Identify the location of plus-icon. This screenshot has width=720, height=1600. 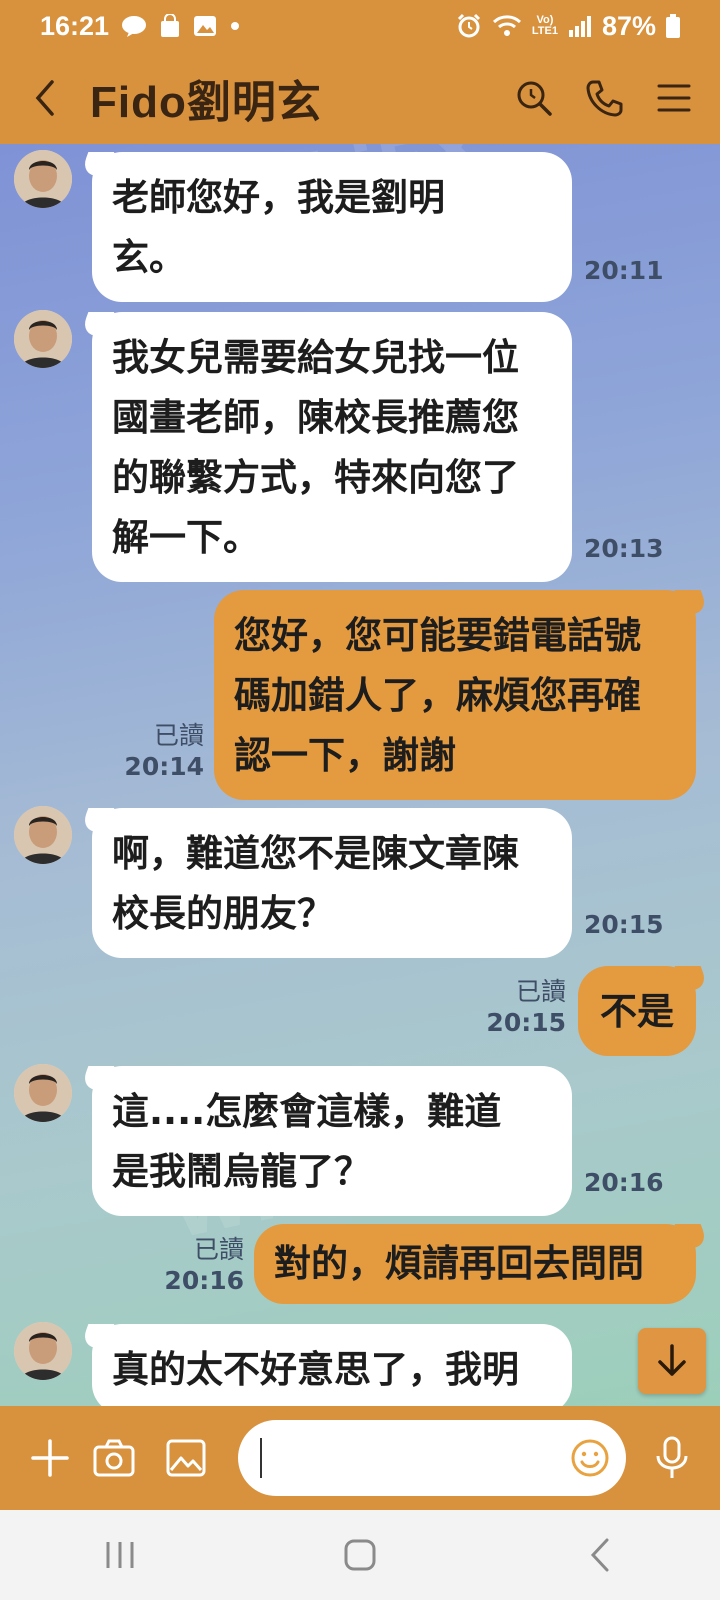
(50, 1458).